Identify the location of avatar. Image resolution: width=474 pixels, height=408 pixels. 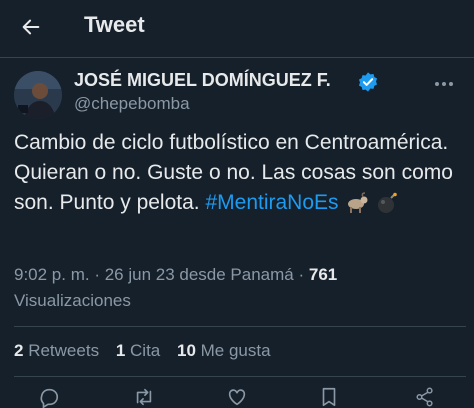
(38, 95).